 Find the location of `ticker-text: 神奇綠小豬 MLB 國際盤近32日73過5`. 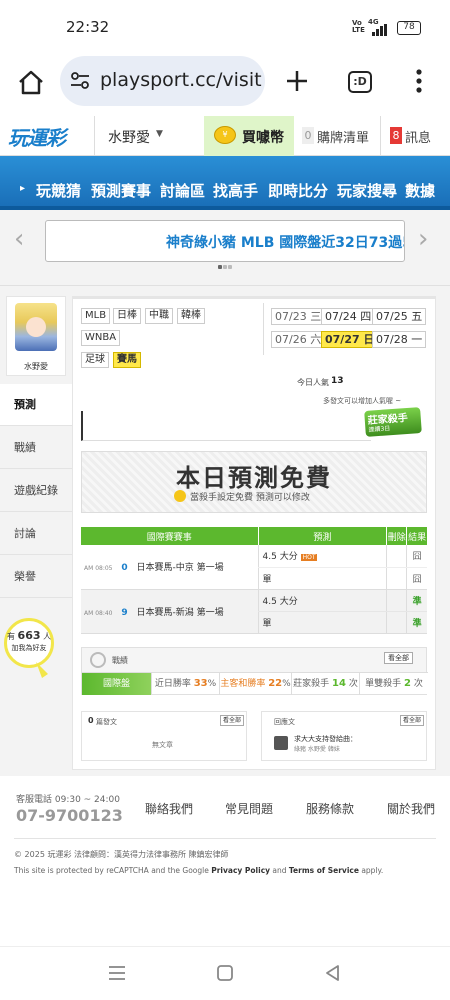

ticker-text: 神奇綠小豬 MLB 國際盤近32日73過5 is located at coordinates (285, 242).